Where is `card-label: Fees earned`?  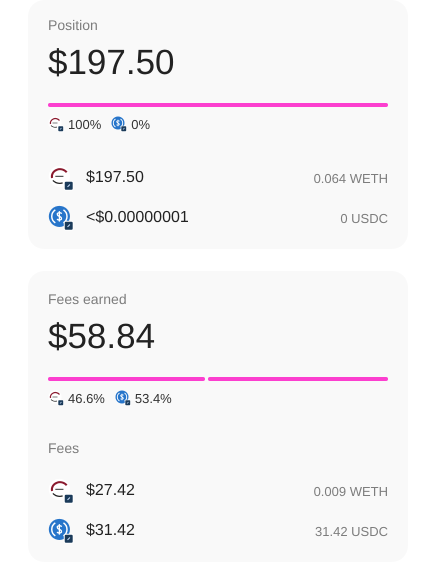
card-label: Fees earned is located at coordinates (88, 299).